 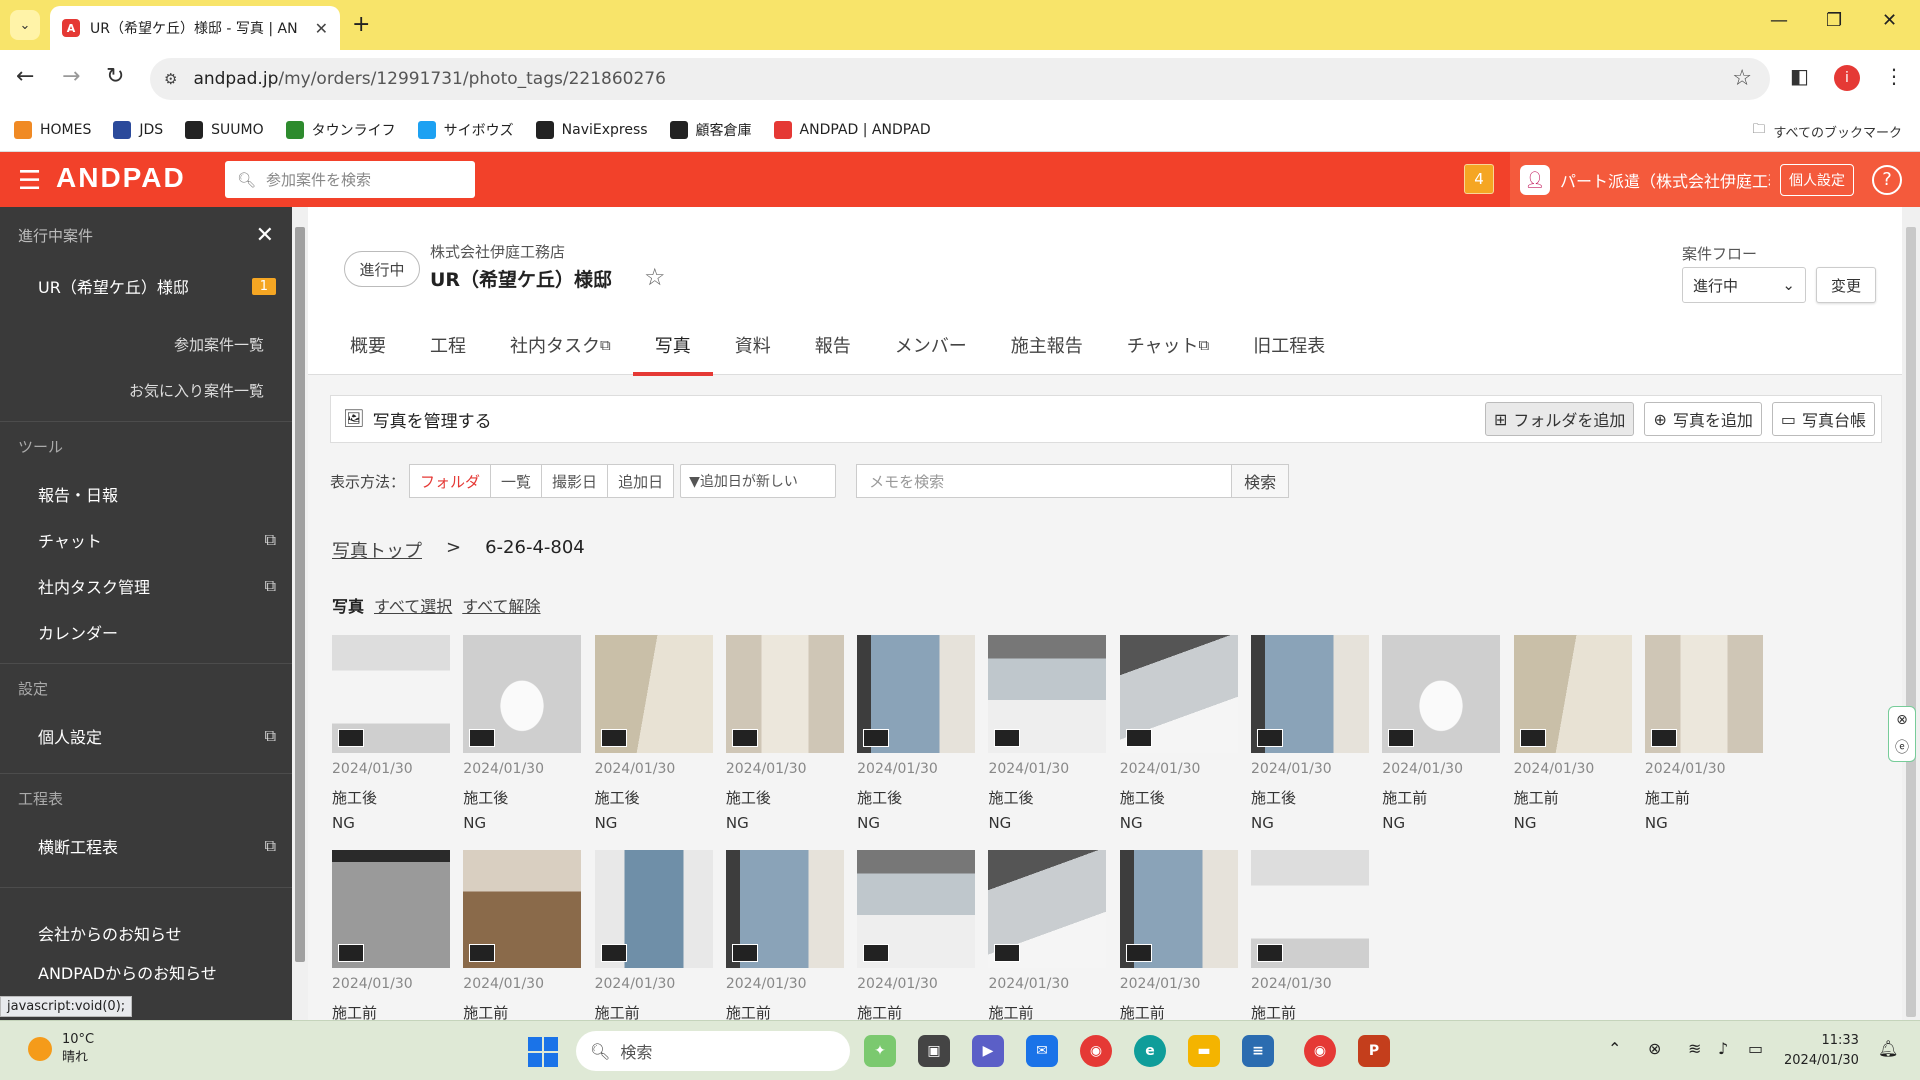 I want to click on add-photo-button: ⊕ 写真を追加, so click(x=1703, y=419).